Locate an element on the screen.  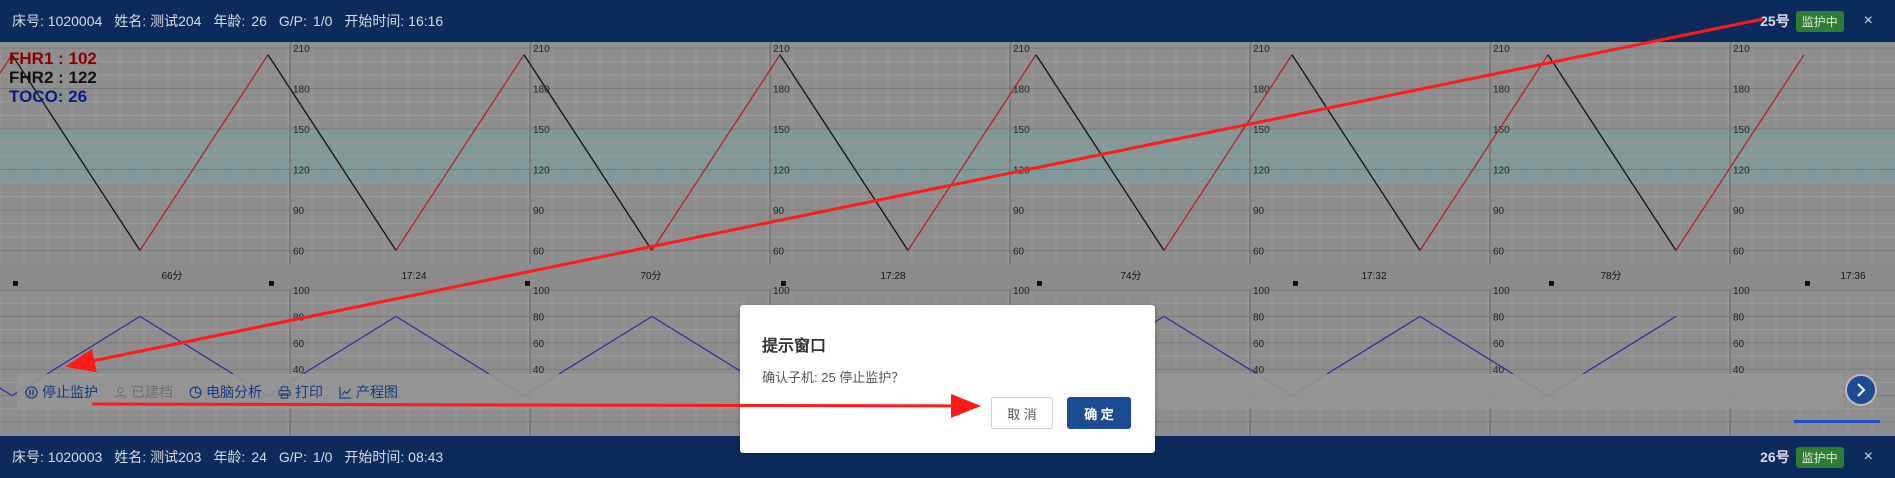
time-label: 17:36 is located at coordinates (1852, 276).